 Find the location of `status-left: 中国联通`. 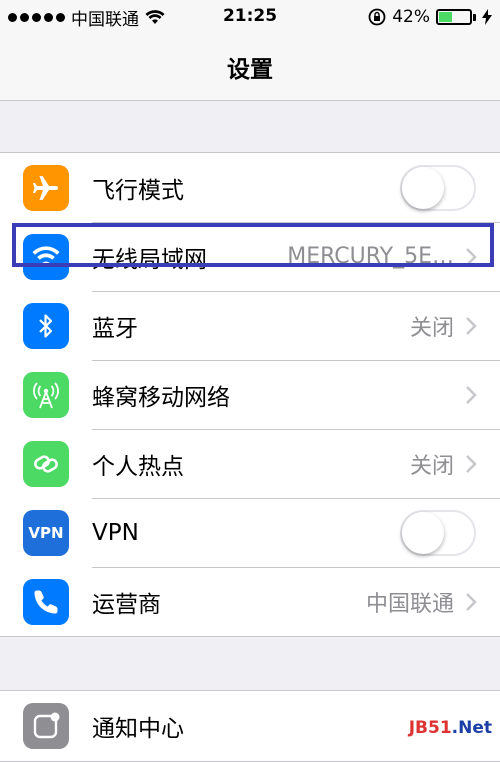

status-left: 中国联通 is located at coordinates (86, 17).